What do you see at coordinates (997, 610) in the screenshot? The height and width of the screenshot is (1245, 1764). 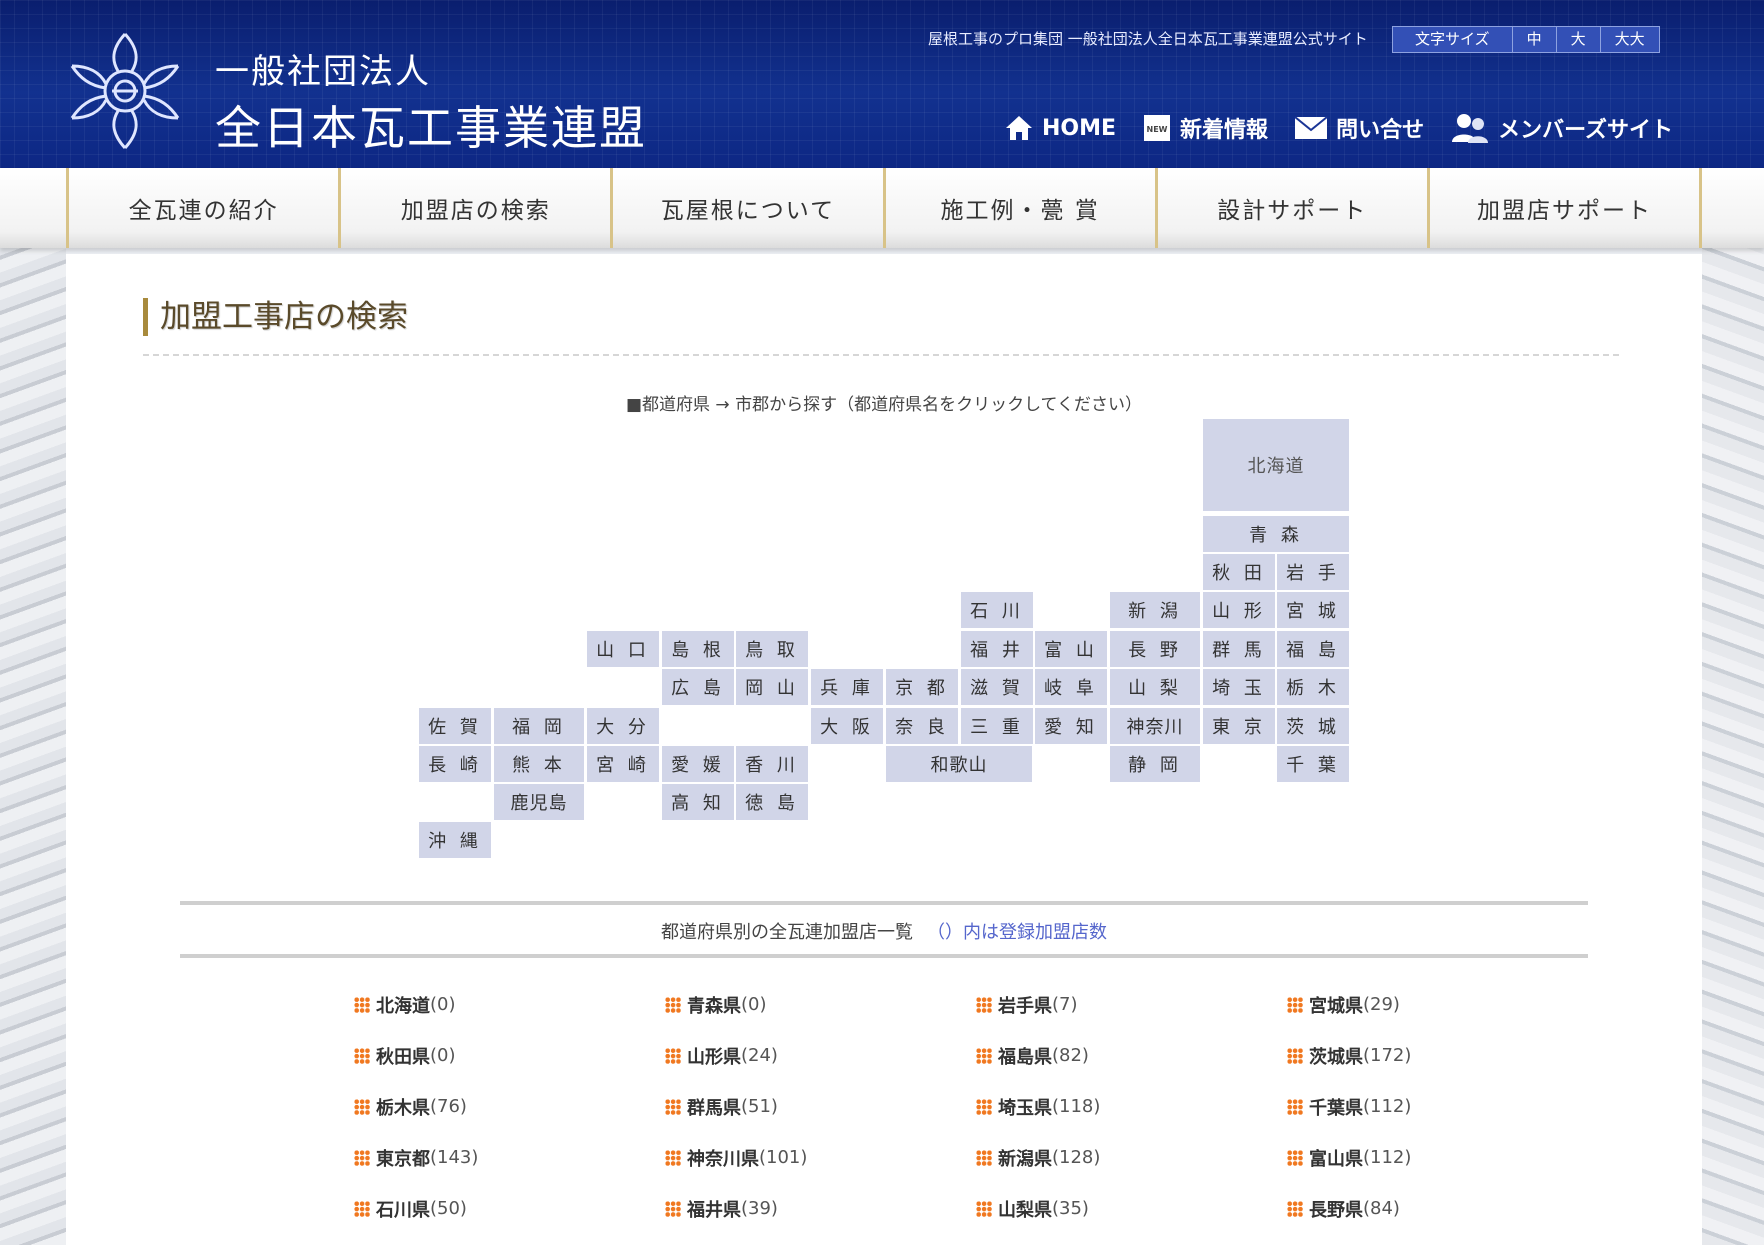 I see `pref-ishikawa: 石 川` at bounding box center [997, 610].